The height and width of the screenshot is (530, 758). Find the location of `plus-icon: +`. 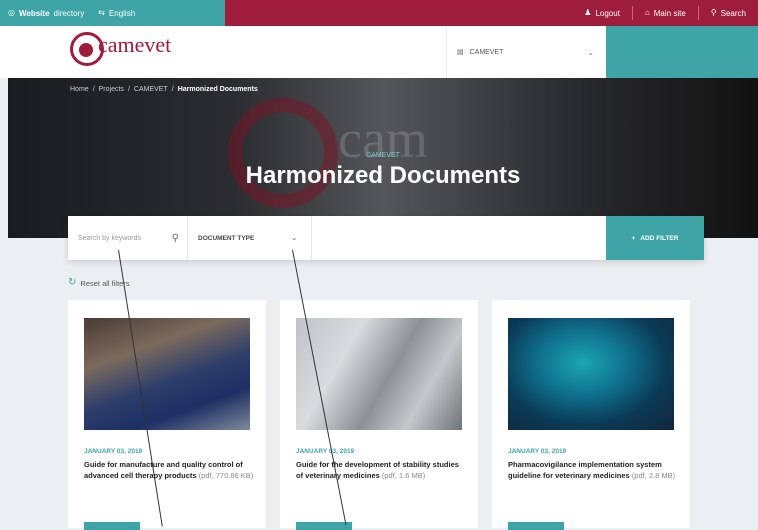

plus-icon: + is located at coordinates (633, 238).